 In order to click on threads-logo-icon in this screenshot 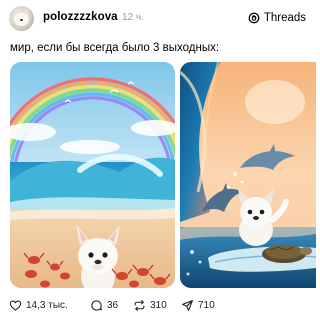, I will do `click(254, 18)`.